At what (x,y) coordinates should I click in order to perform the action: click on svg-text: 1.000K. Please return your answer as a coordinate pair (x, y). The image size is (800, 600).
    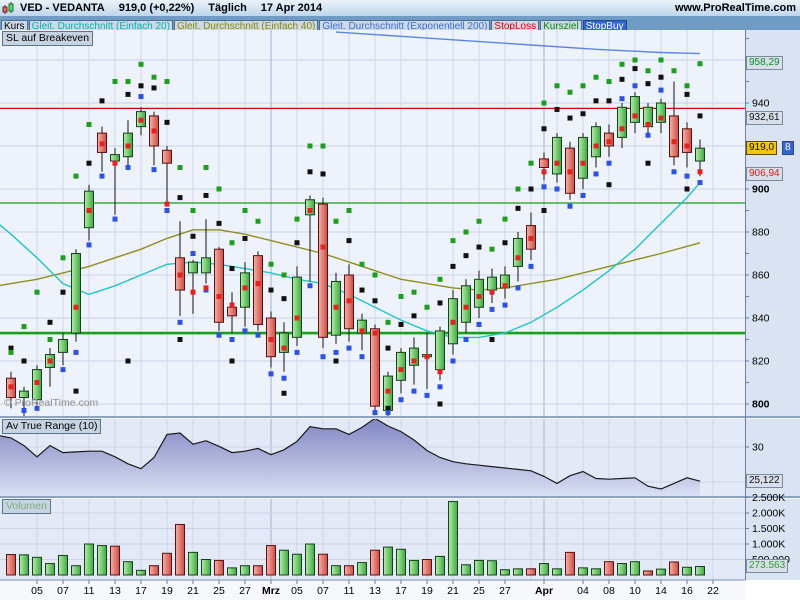
    Looking at the image, I should click on (768, 545).